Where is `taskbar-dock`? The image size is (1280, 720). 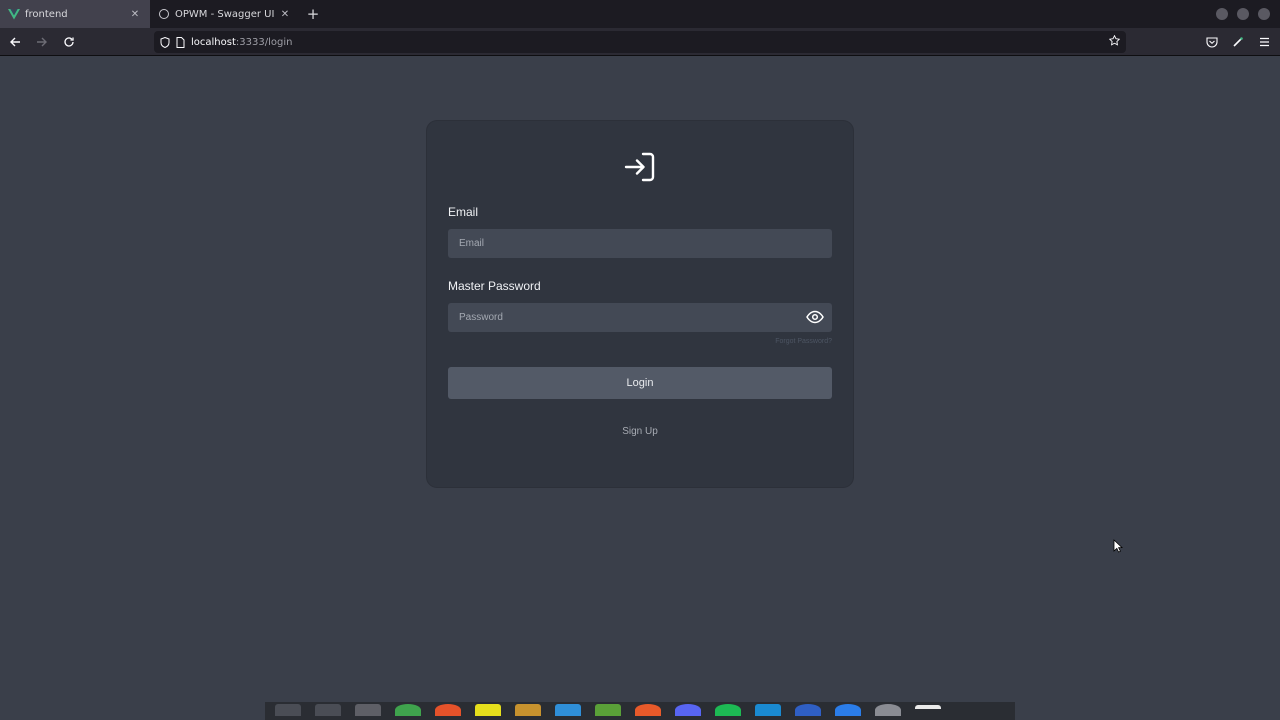
taskbar-dock is located at coordinates (640, 711).